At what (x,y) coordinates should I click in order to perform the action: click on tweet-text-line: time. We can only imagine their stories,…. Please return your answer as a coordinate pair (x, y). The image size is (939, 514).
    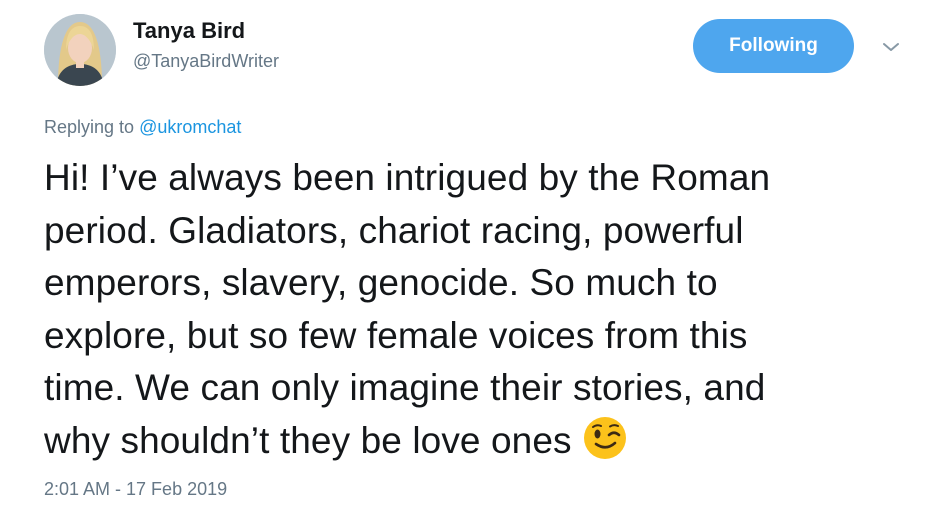
    Looking at the image, I should click on (405, 387).